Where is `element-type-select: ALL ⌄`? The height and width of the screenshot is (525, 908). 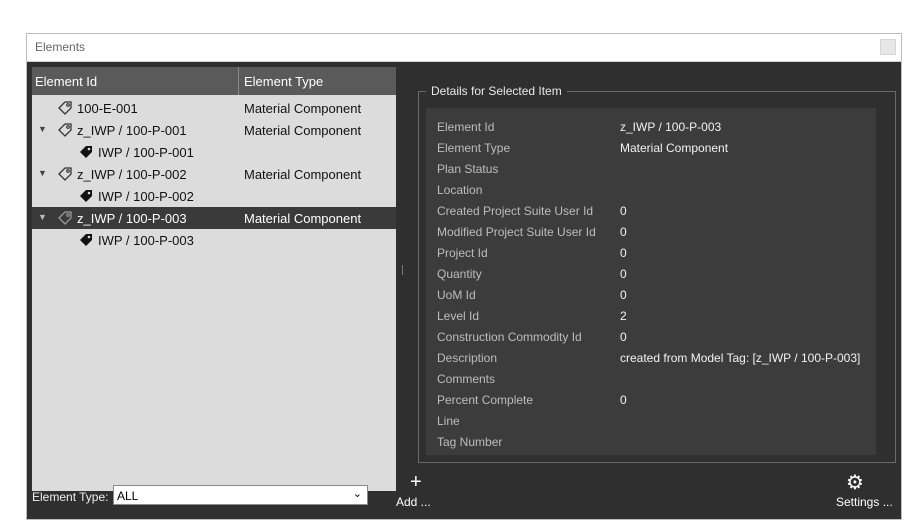 element-type-select: ALL ⌄ is located at coordinates (240, 495).